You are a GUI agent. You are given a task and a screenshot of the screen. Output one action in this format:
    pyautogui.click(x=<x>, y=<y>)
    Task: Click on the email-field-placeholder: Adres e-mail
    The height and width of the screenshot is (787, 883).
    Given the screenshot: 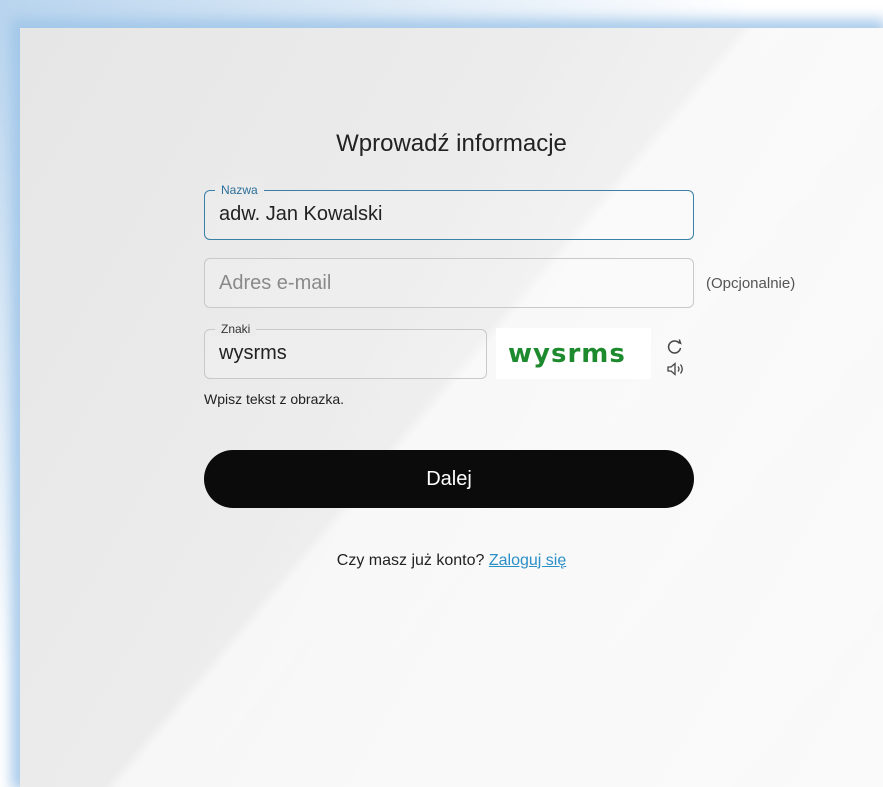 What is the action you would take?
    pyautogui.click(x=275, y=283)
    